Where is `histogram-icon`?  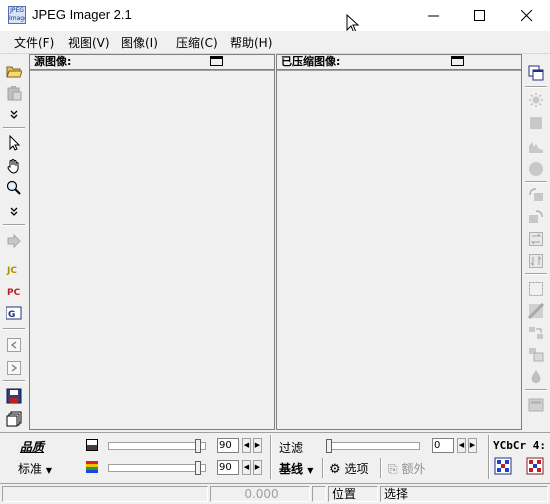
histogram-icon is located at coordinates (536, 147).